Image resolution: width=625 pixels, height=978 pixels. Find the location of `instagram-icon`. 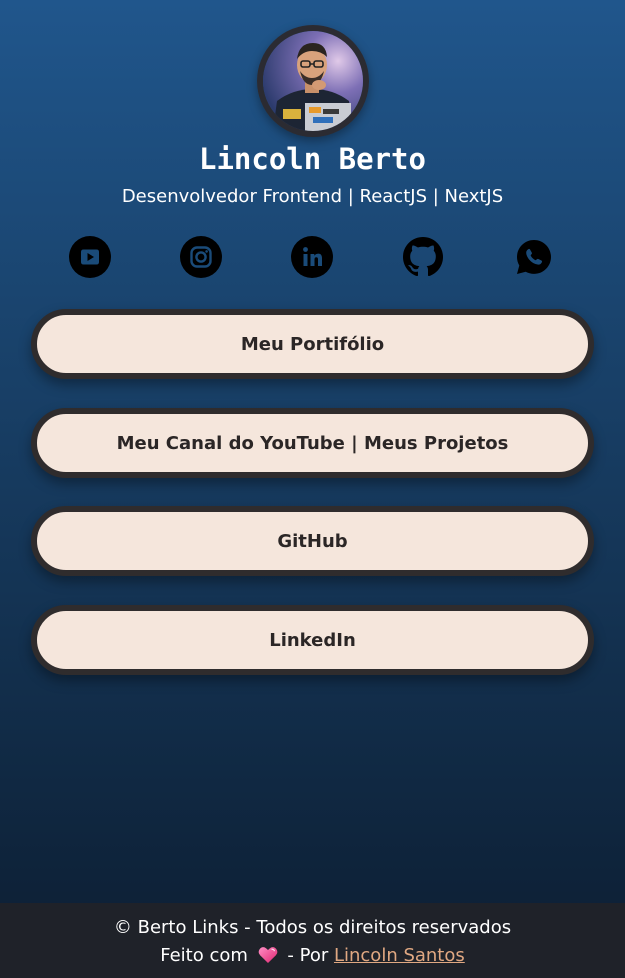

instagram-icon is located at coordinates (201, 257).